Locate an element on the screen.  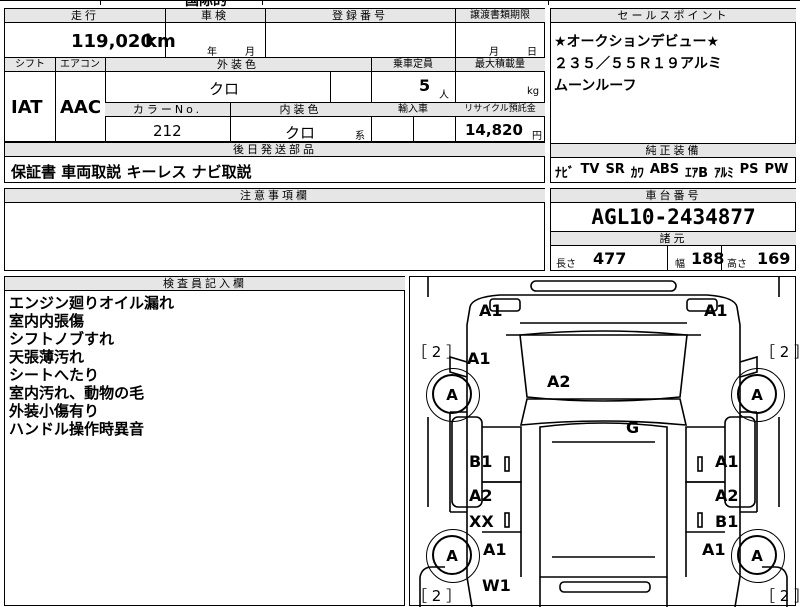
right-front-wheel: A is located at coordinates (758, 395).